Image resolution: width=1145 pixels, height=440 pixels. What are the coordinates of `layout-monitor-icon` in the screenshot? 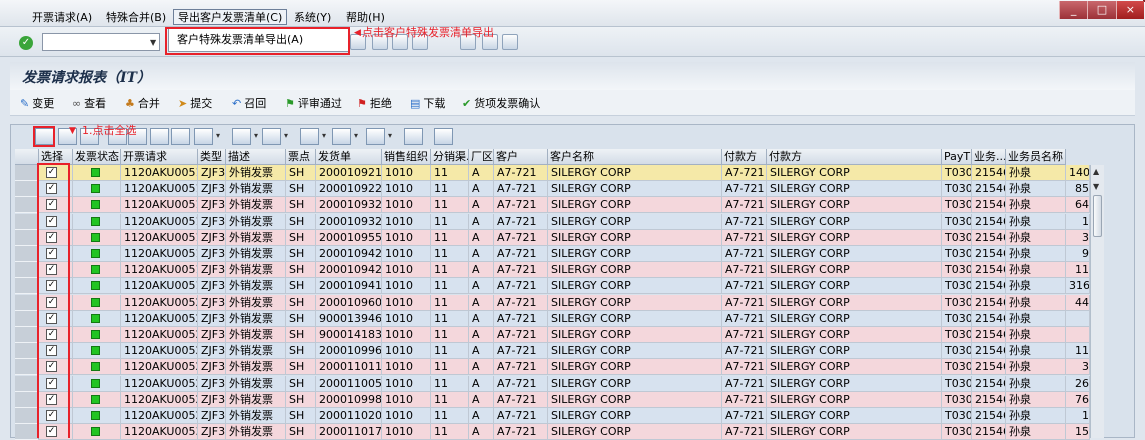 It's located at (510, 42).